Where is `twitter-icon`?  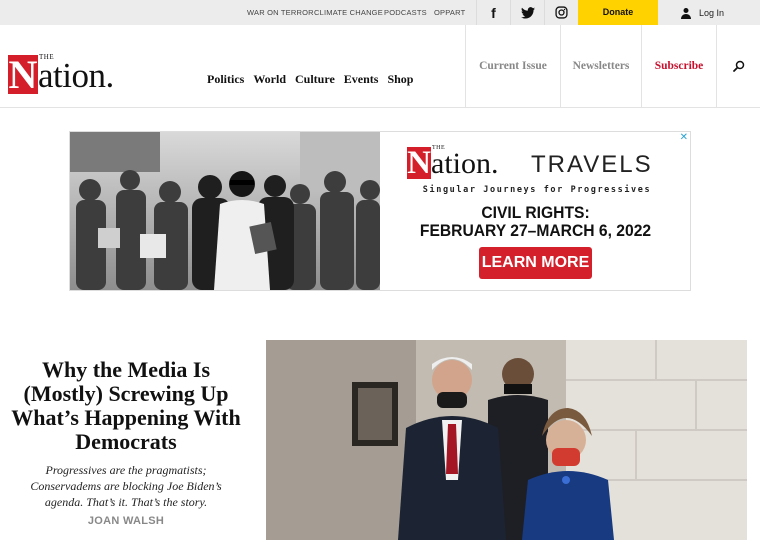 twitter-icon is located at coordinates (527, 12).